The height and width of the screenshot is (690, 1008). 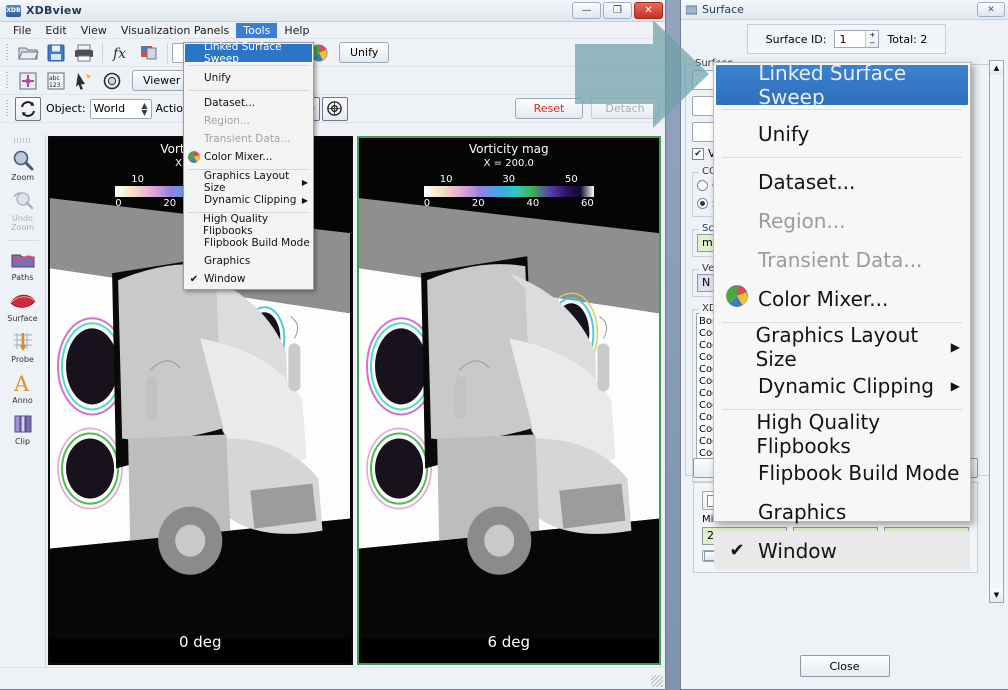 What do you see at coordinates (364, 52) in the screenshot?
I see `unify-button: Unify` at bounding box center [364, 52].